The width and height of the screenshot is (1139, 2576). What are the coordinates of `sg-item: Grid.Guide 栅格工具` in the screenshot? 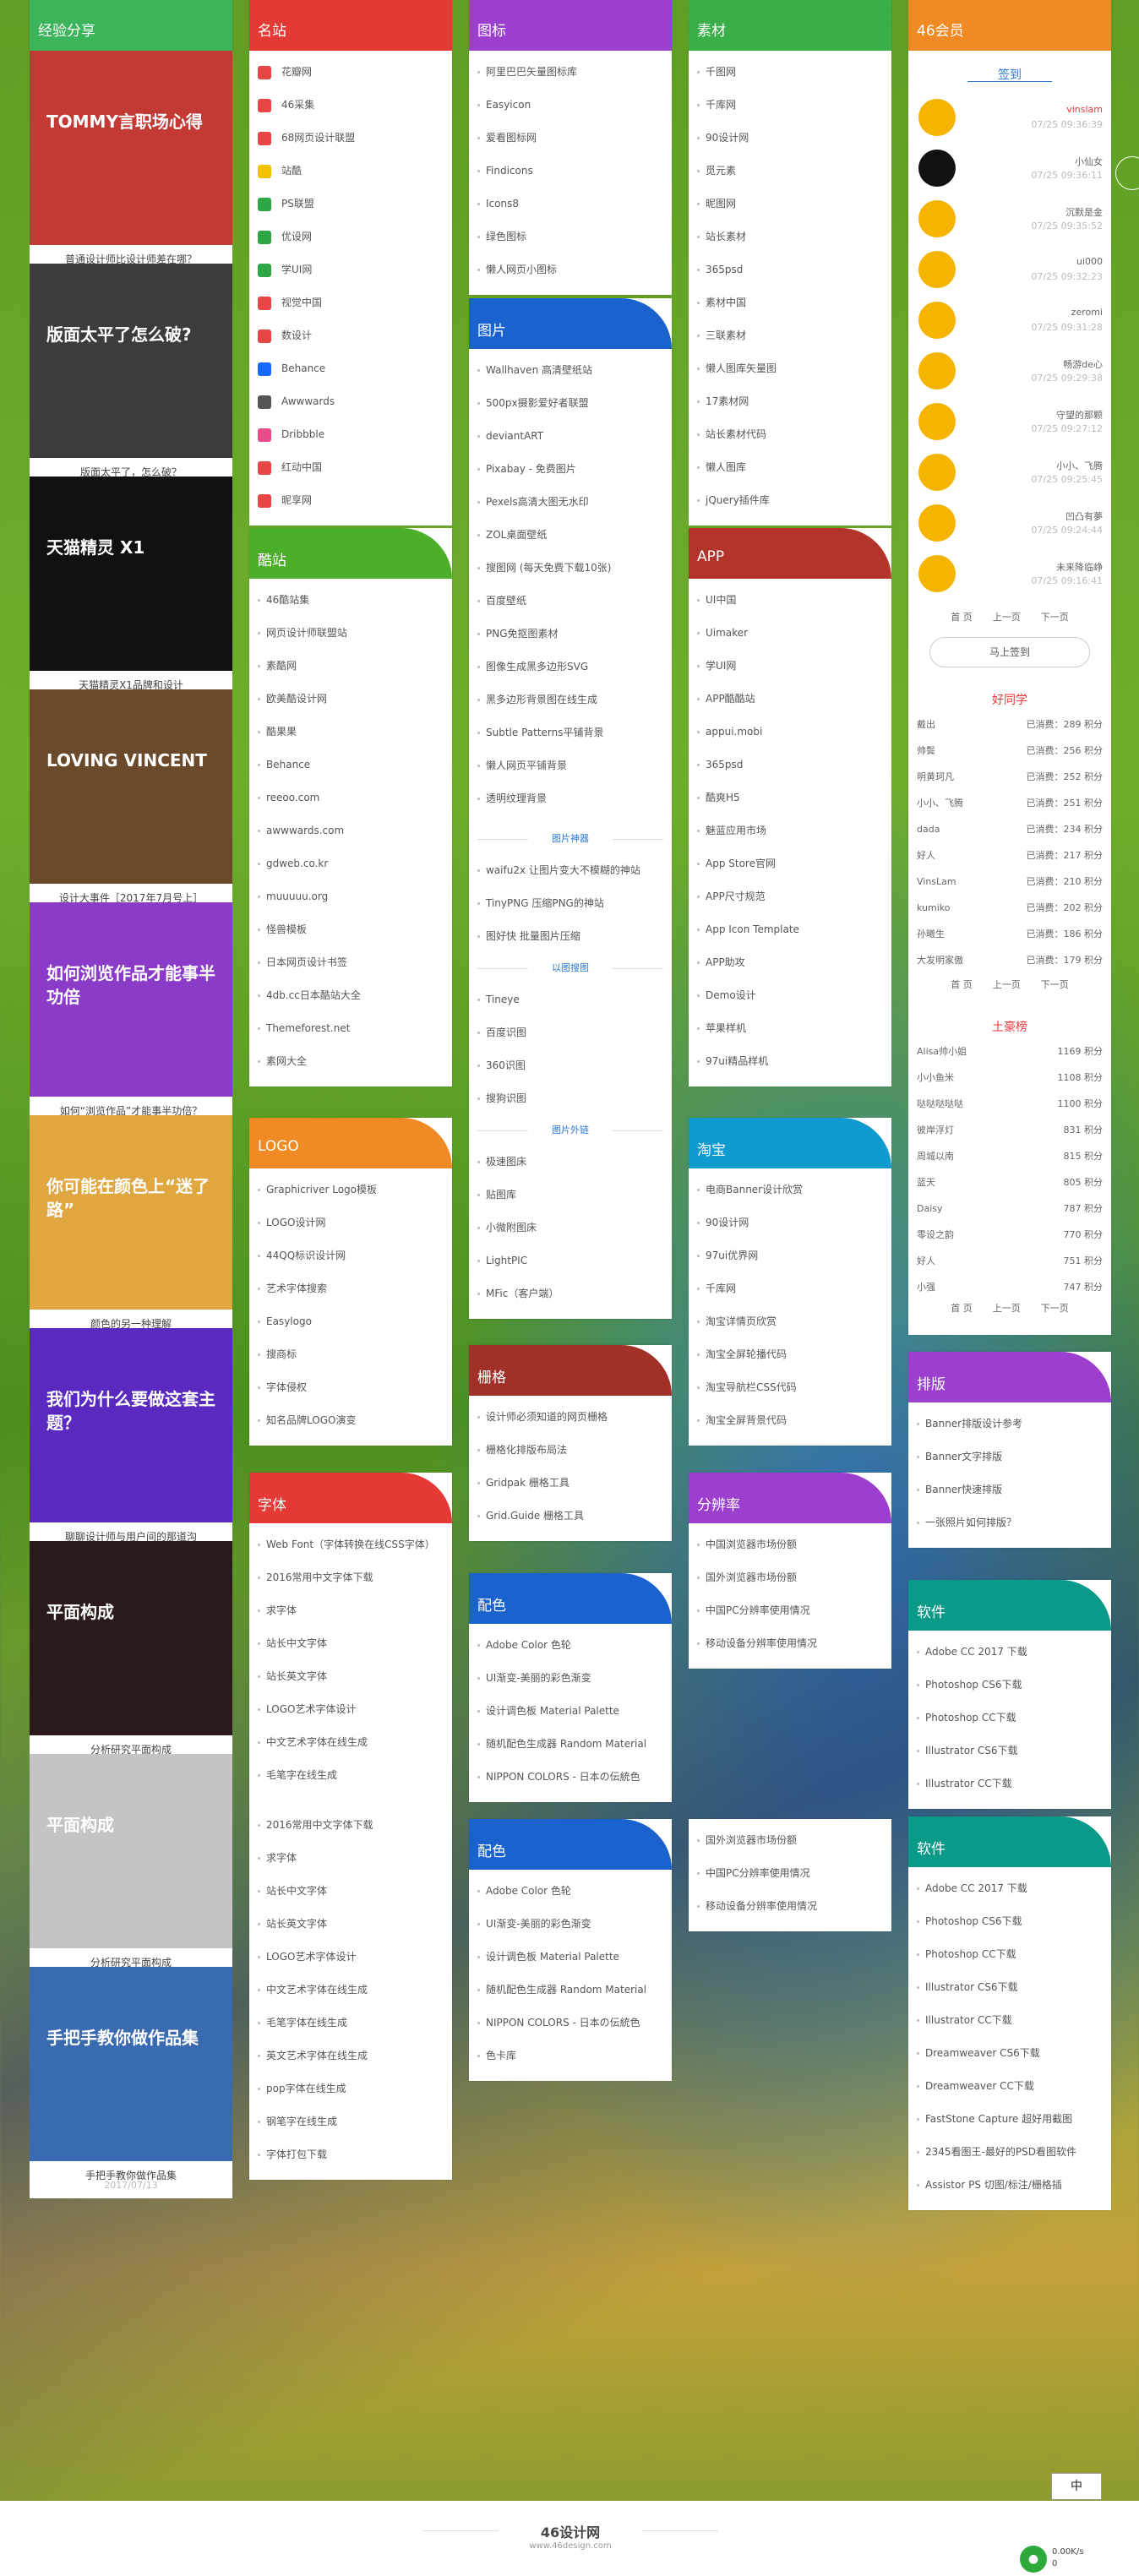 It's located at (570, 1516).